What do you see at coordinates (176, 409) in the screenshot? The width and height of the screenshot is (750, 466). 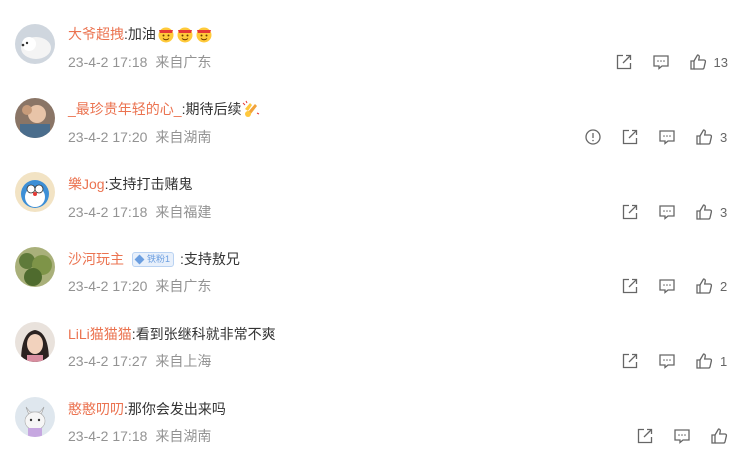 I see `comment-text: 那你会发出来吗` at bounding box center [176, 409].